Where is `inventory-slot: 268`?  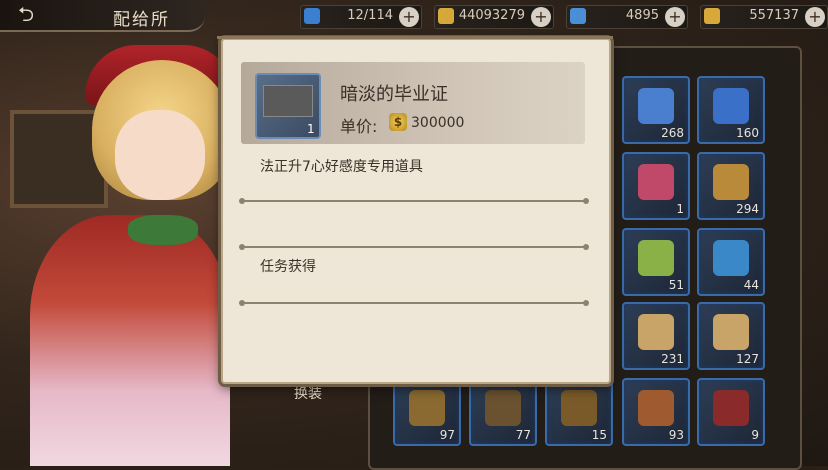
inventory-slot: 268 is located at coordinates (656, 110).